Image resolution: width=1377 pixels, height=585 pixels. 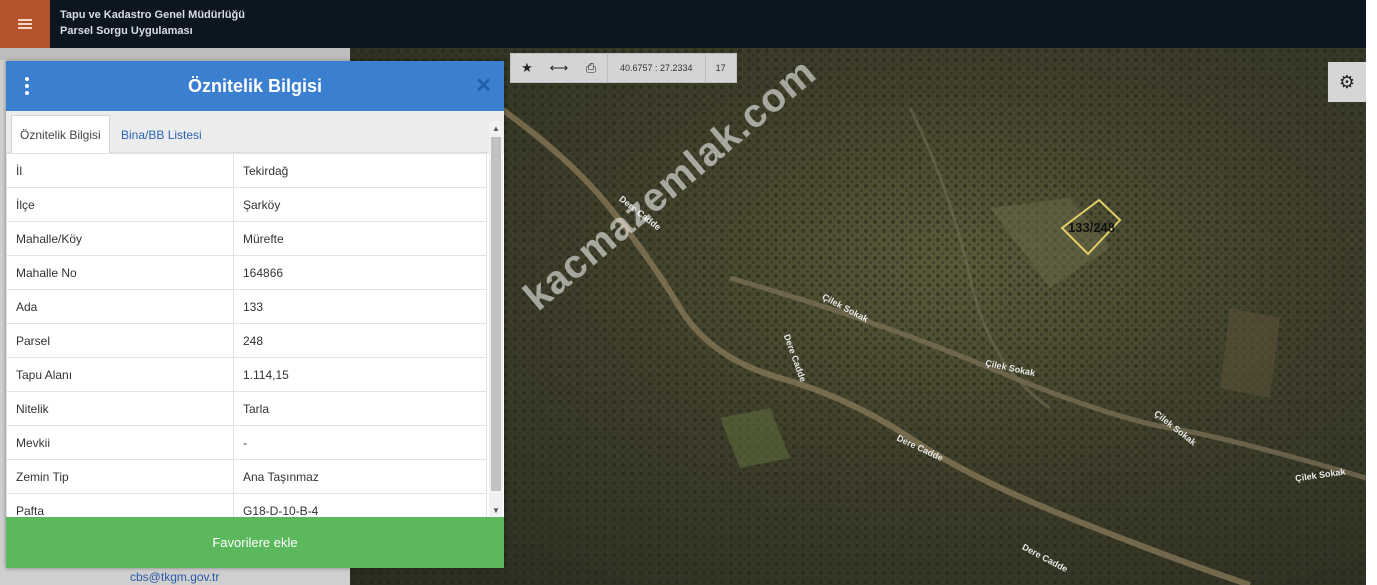 I want to click on parcel-label: 133/248, so click(x=1091, y=227).